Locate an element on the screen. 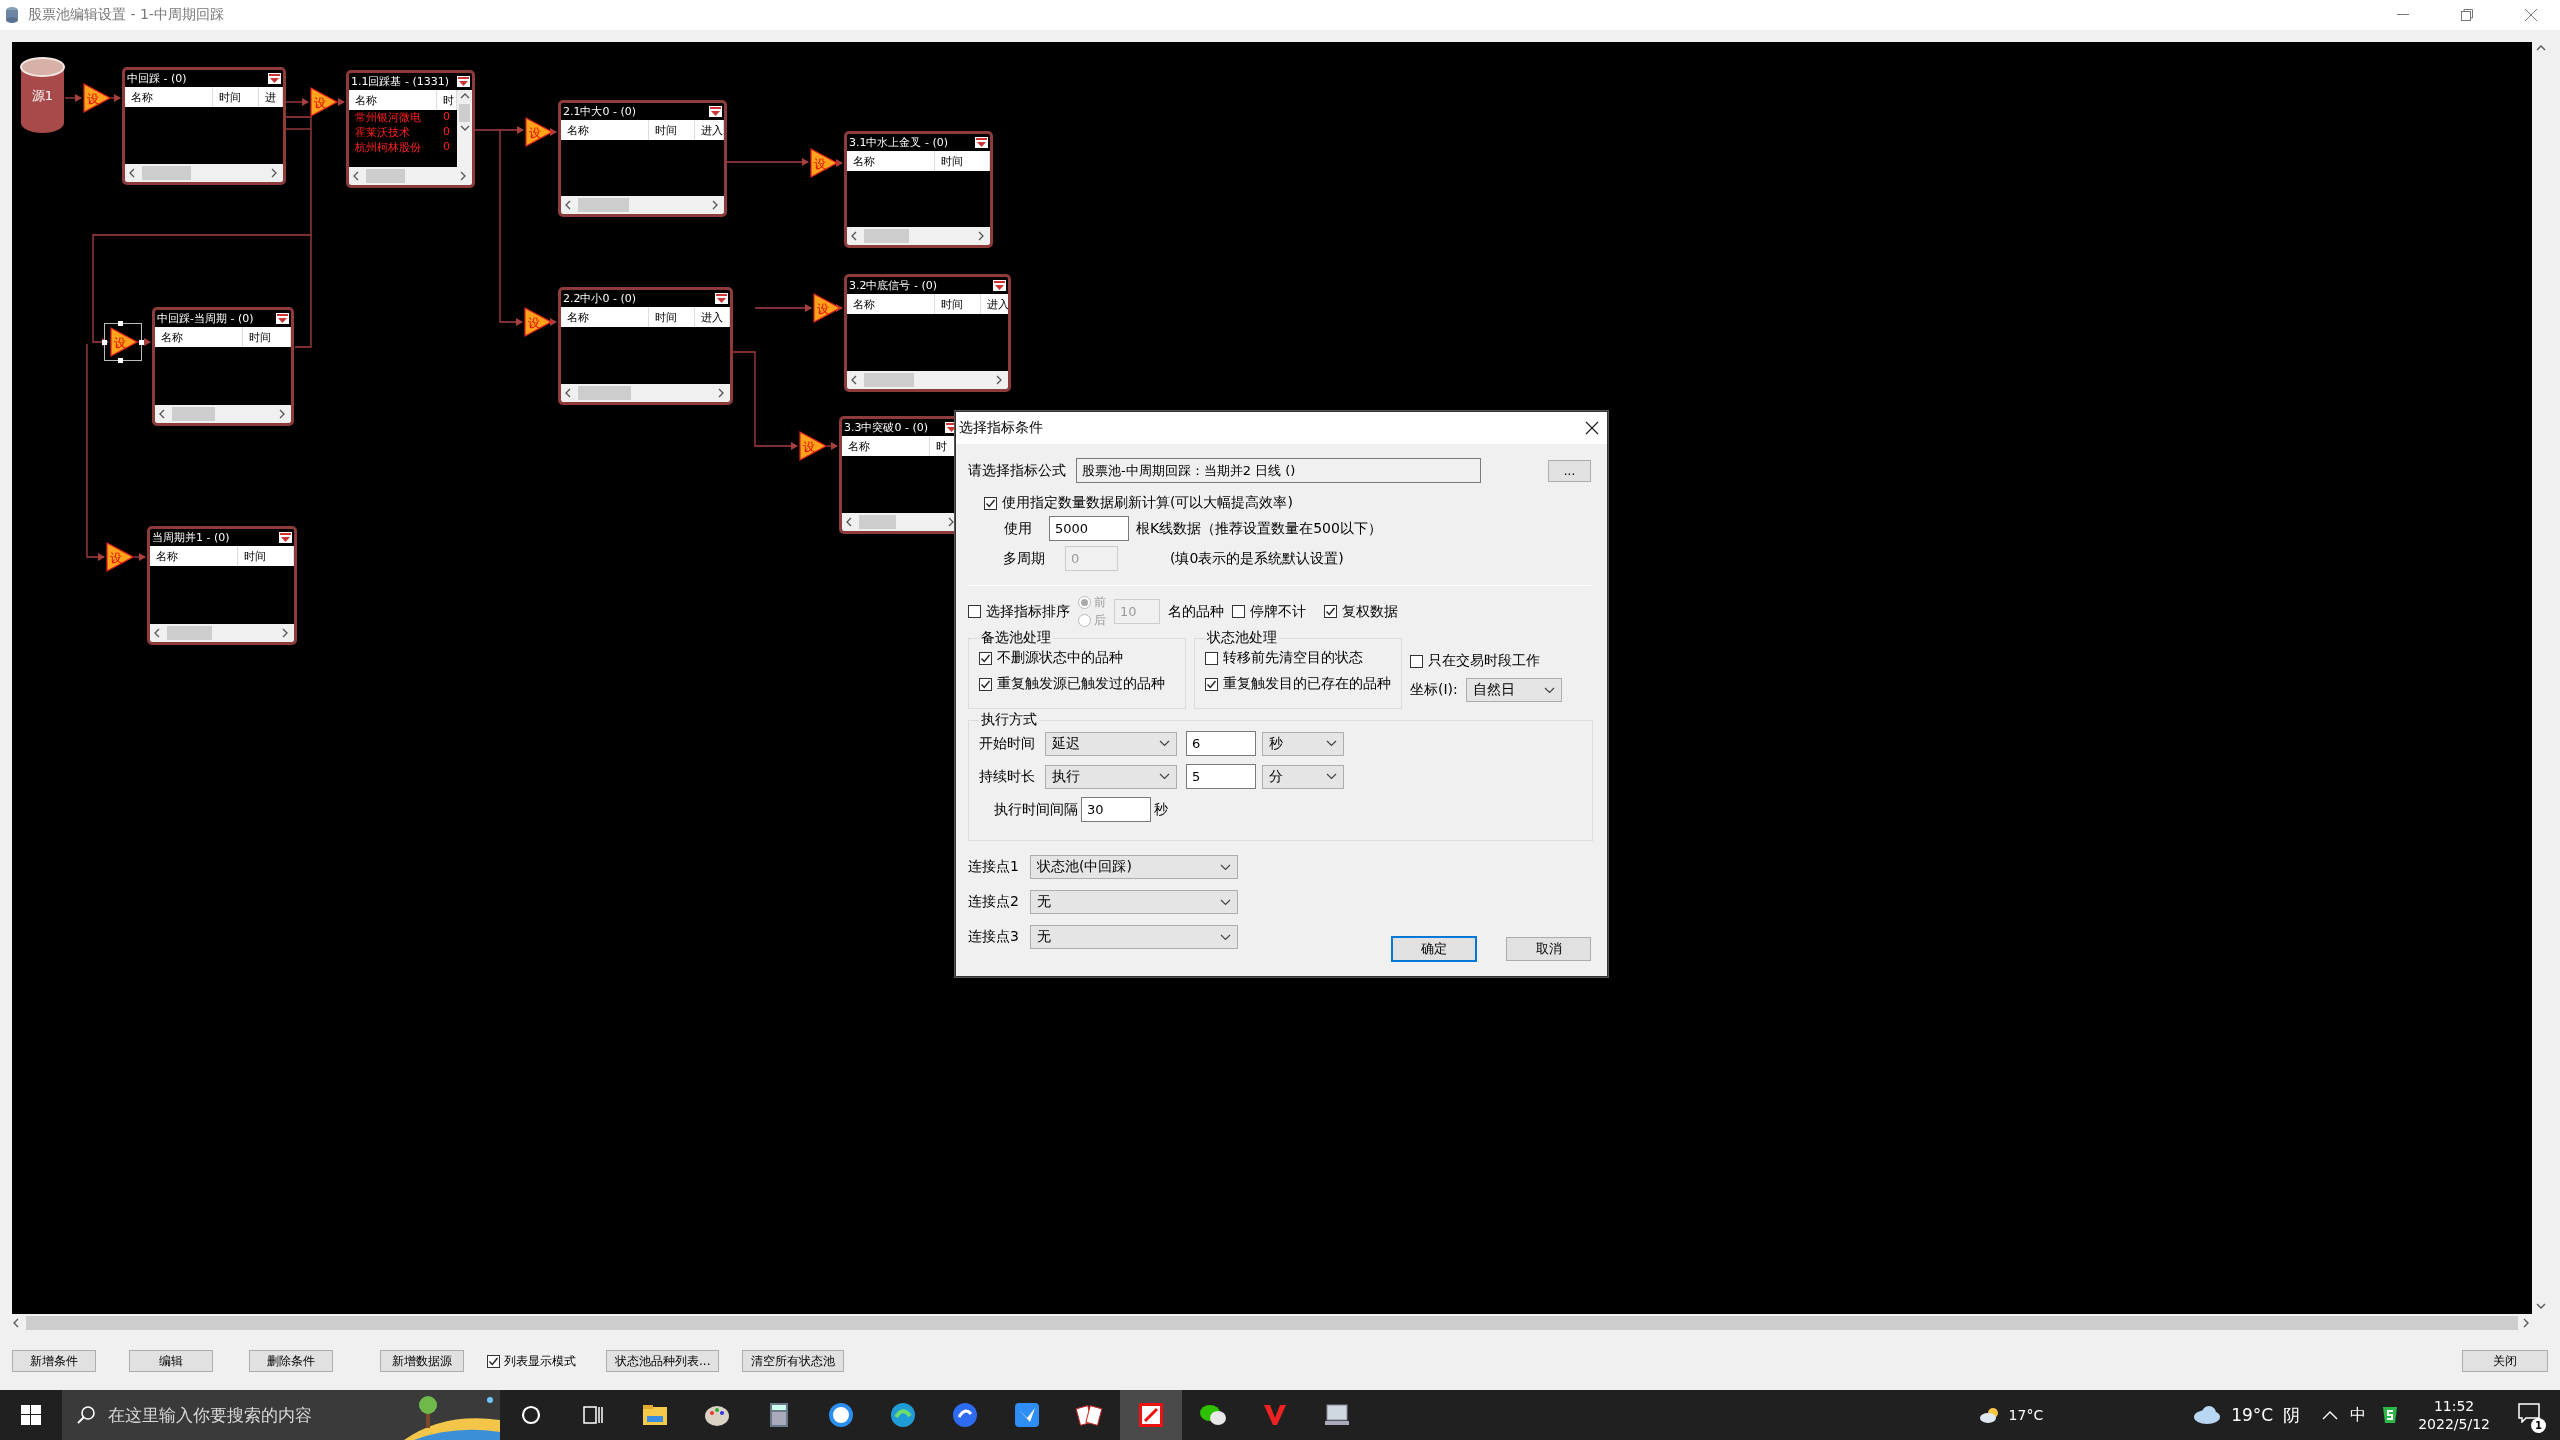  stock-name: 杭州柯林股份 is located at coordinates (388, 147).